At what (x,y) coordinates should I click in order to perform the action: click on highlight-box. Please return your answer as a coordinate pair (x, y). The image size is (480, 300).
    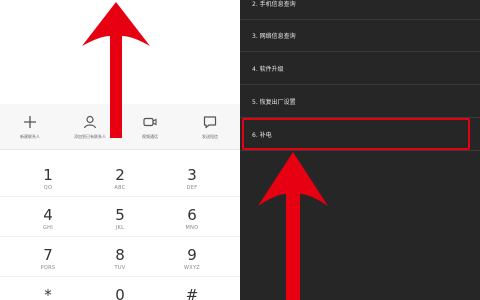
    Looking at the image, I should click on (356, 134).